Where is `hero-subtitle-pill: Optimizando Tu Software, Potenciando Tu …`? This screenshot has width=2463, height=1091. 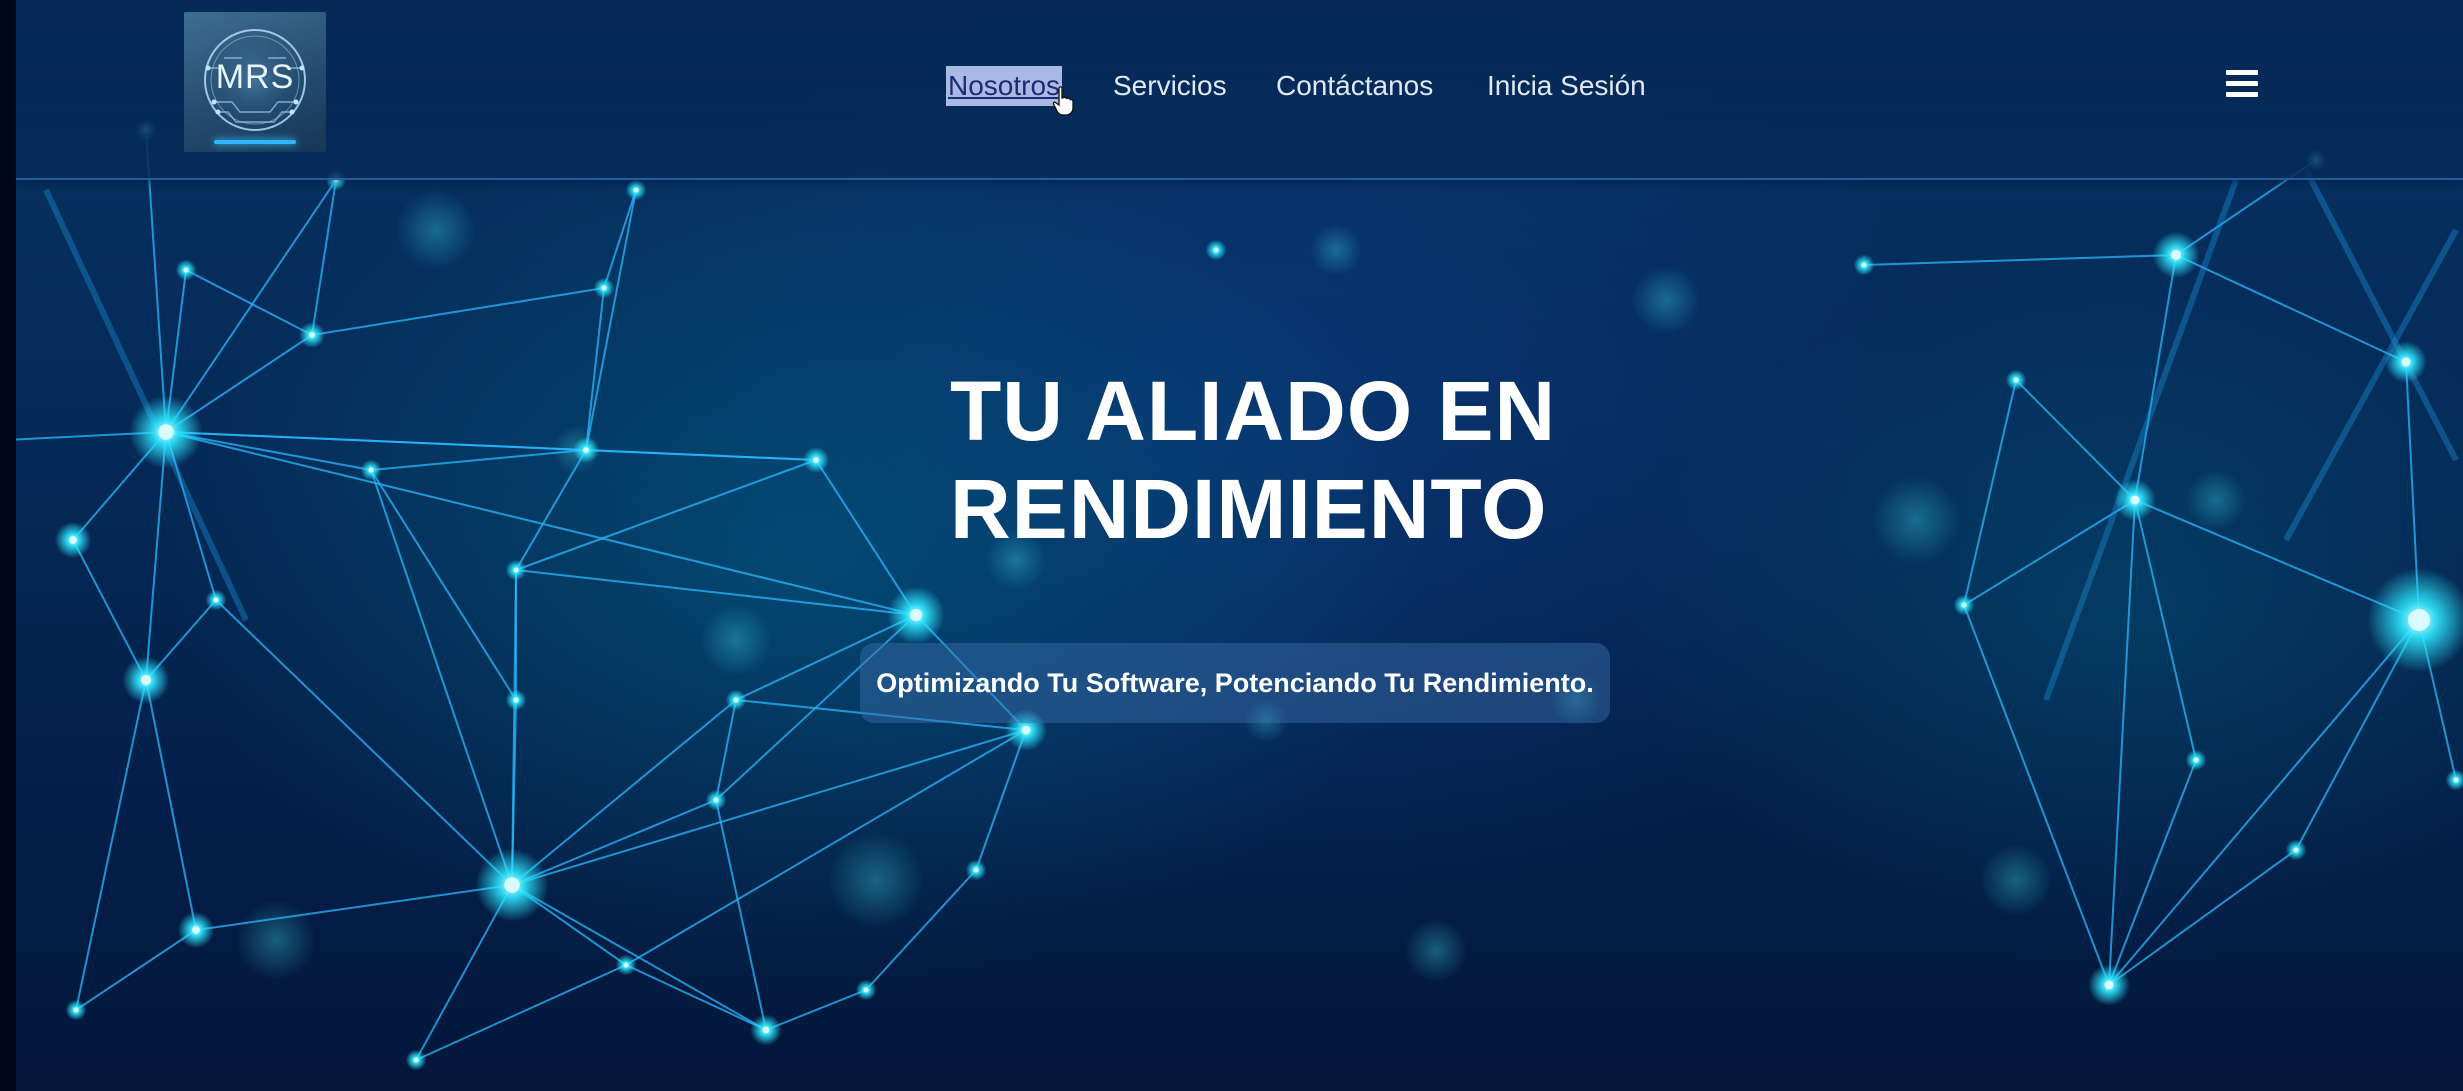
hero-subtitle-pill: Optimizando Tu Software, Potenciando Tu … is located at coordinates (1235, 683).